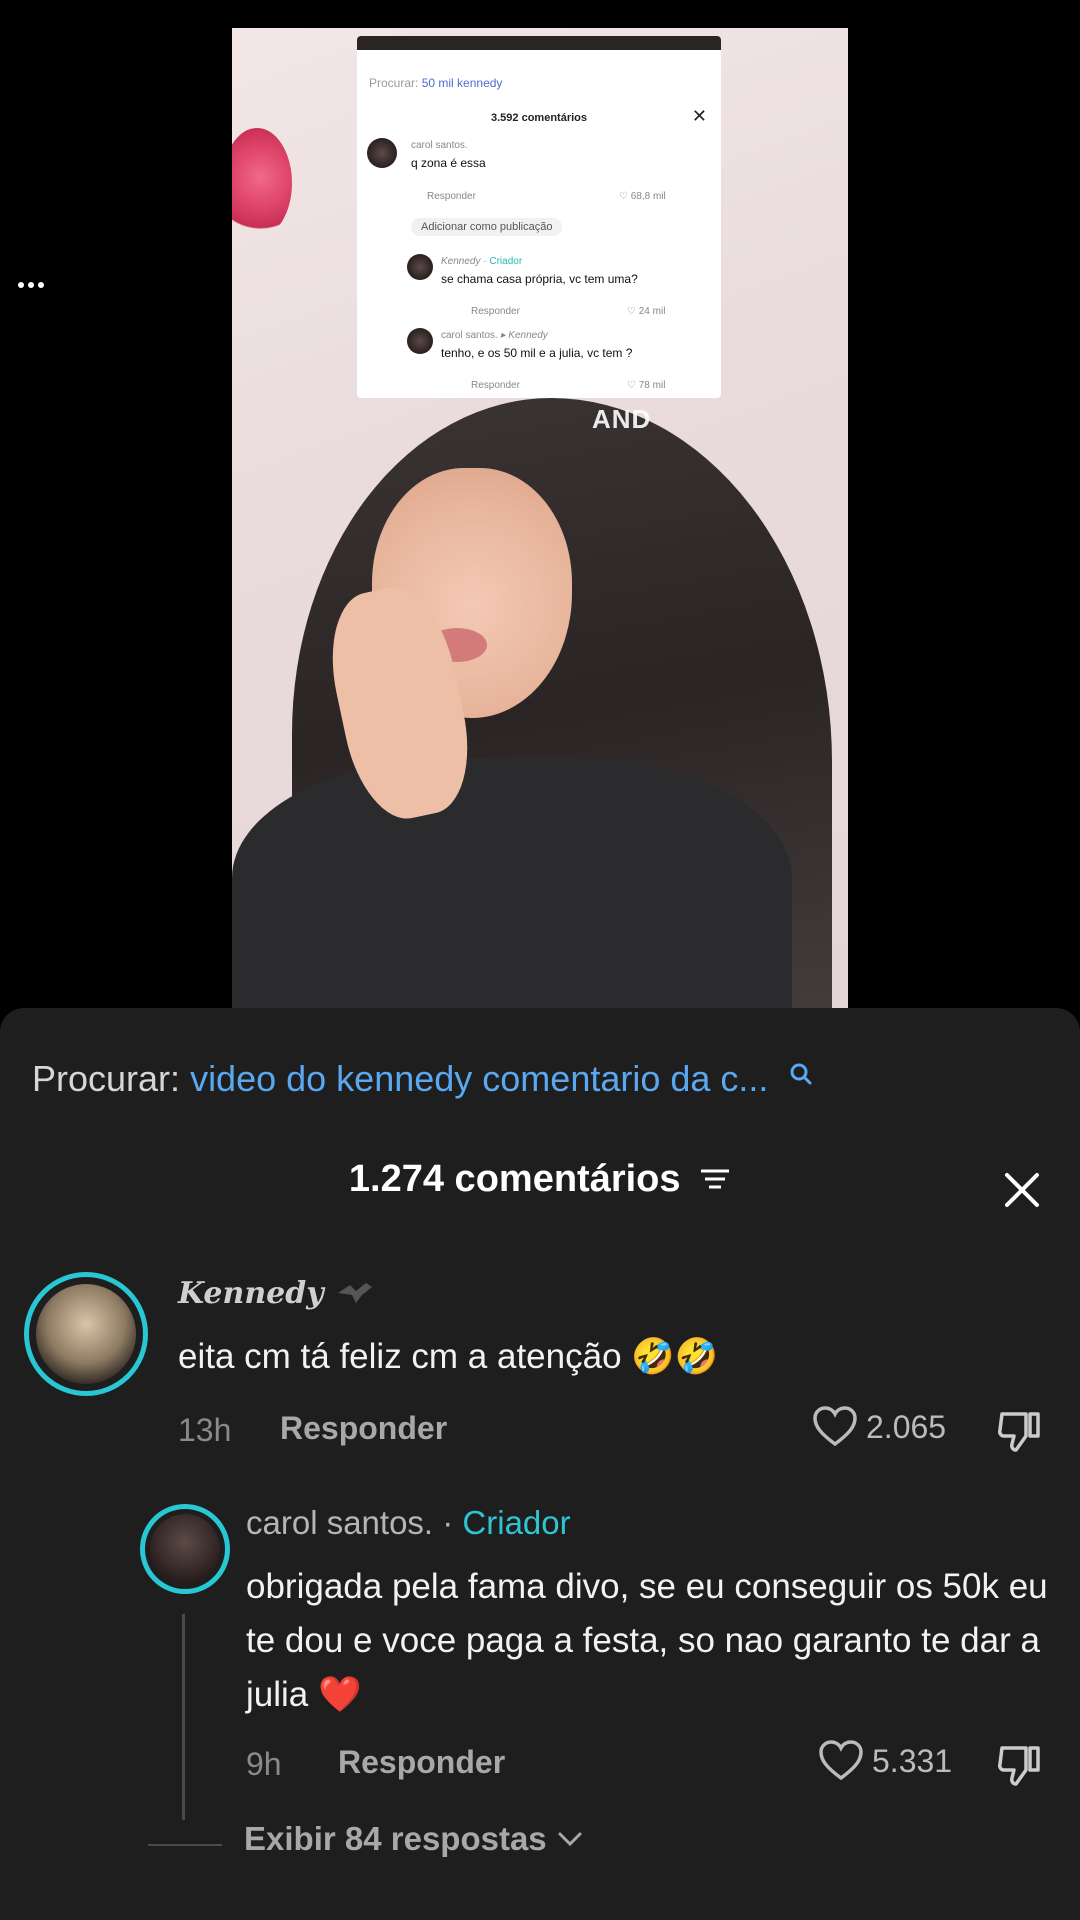  What do you see at coordinates (912, 1760) in the screenshot?
I see `like-count: 5.331` at bounding box center [912, 1760].